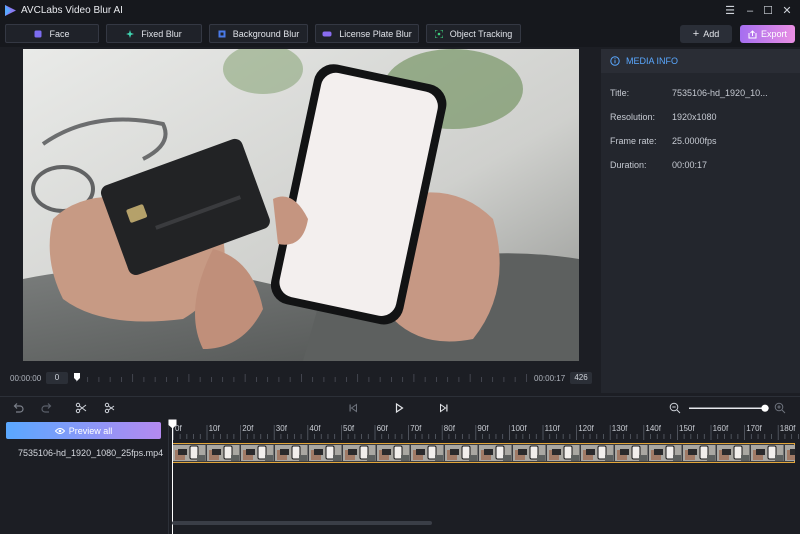 The image size is (800, 534). I want to click on play-icon, so click(399, 408).